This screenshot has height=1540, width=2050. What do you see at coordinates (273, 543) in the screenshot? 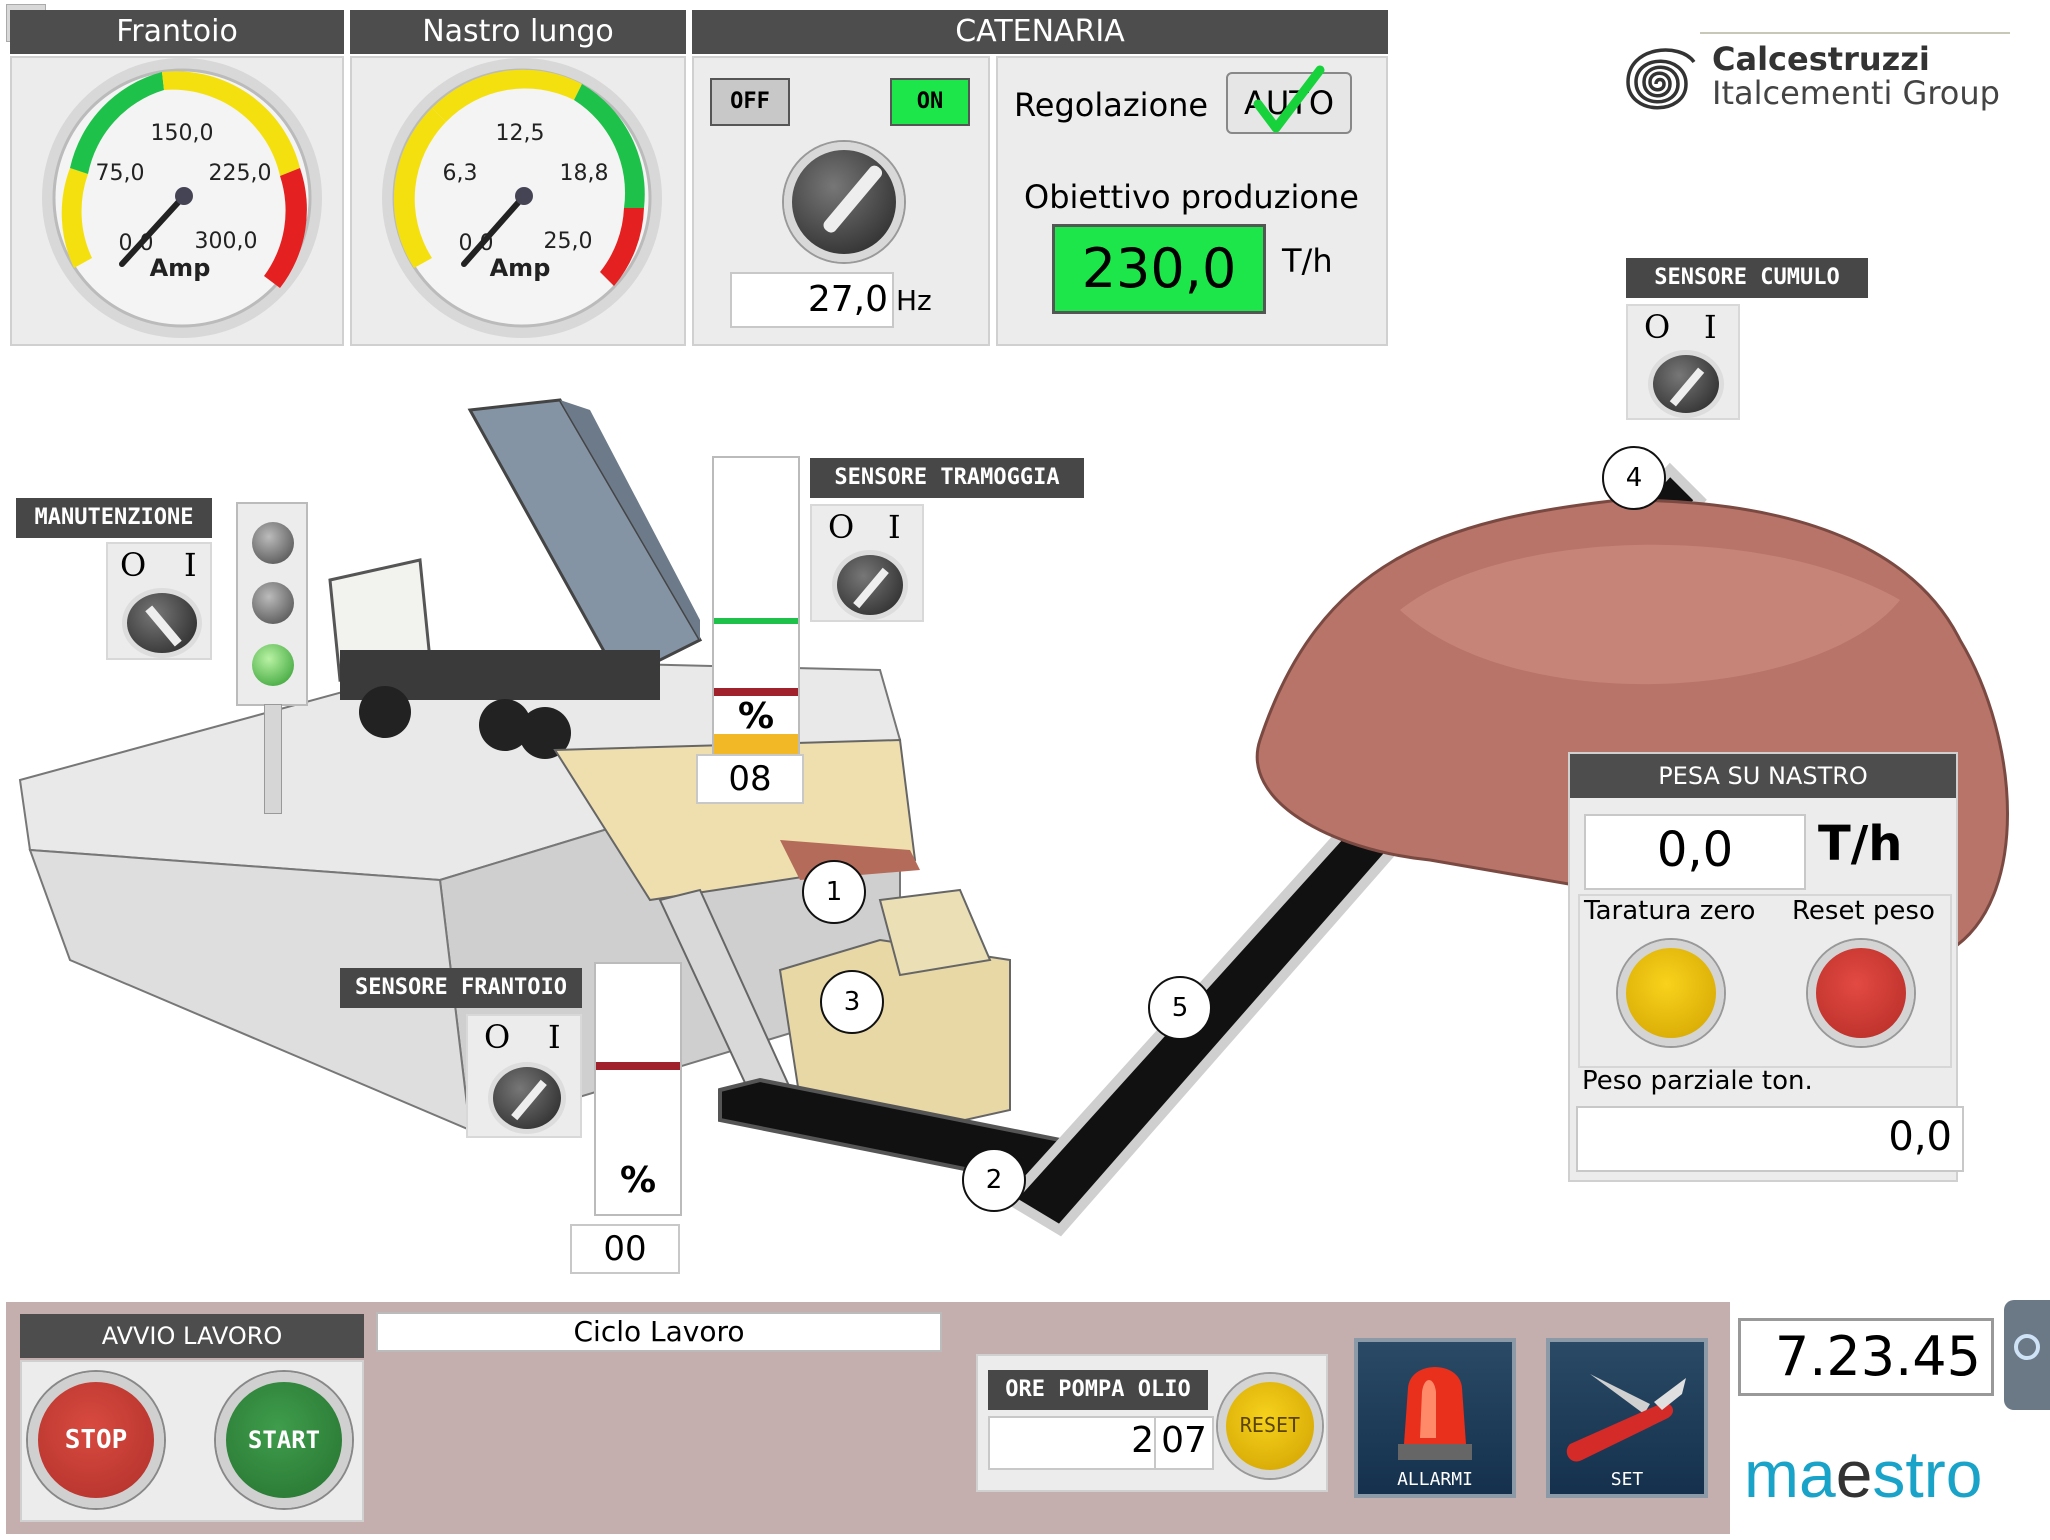
I see `traffic-light-top` at bounding box center [273, 543].